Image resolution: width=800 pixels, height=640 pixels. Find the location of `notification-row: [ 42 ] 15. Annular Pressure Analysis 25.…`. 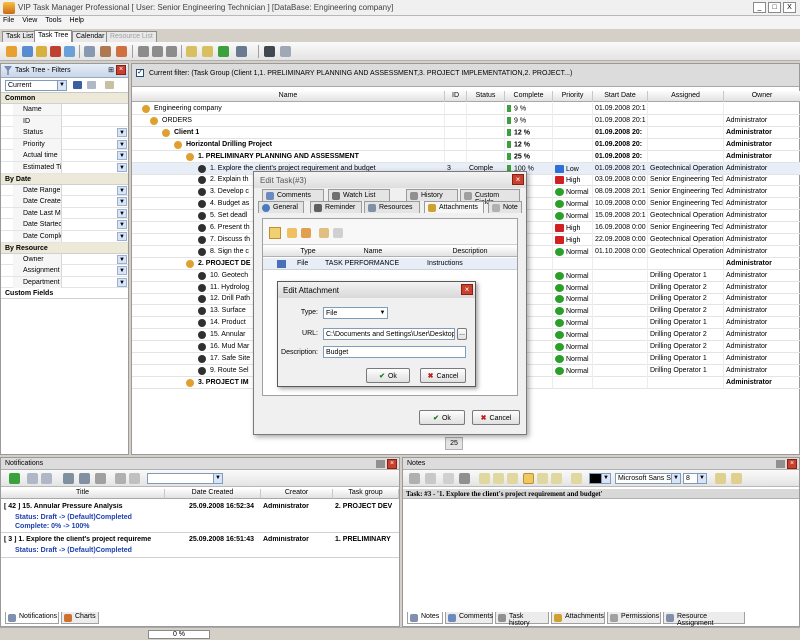

notification-row: [ 42 ] 15. Annular Pressure Analysis 25.… is located at coordinates (200, 517).